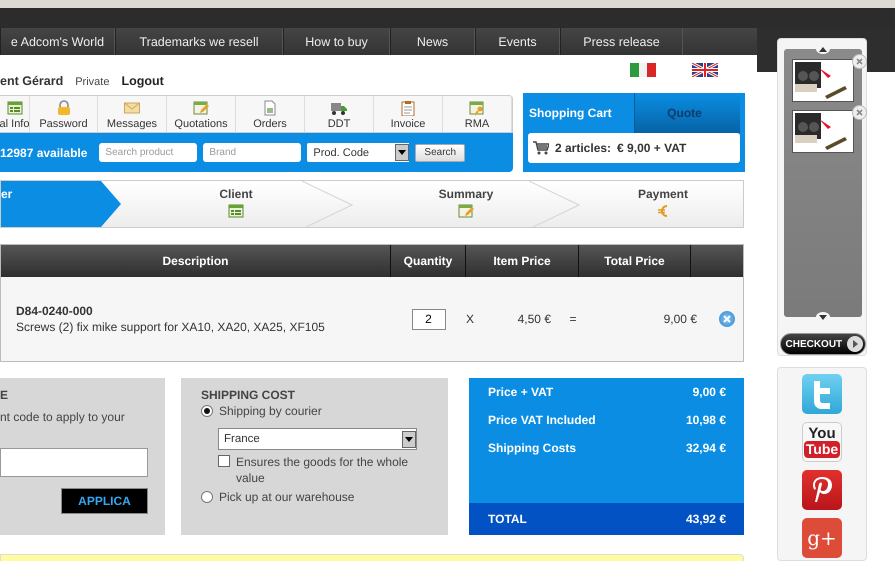 This screenshot has width=895, height=561. Describe the element at coordinates (583, 148) in the screenshot. I see `cart-summary: 2 articles:` at that location.